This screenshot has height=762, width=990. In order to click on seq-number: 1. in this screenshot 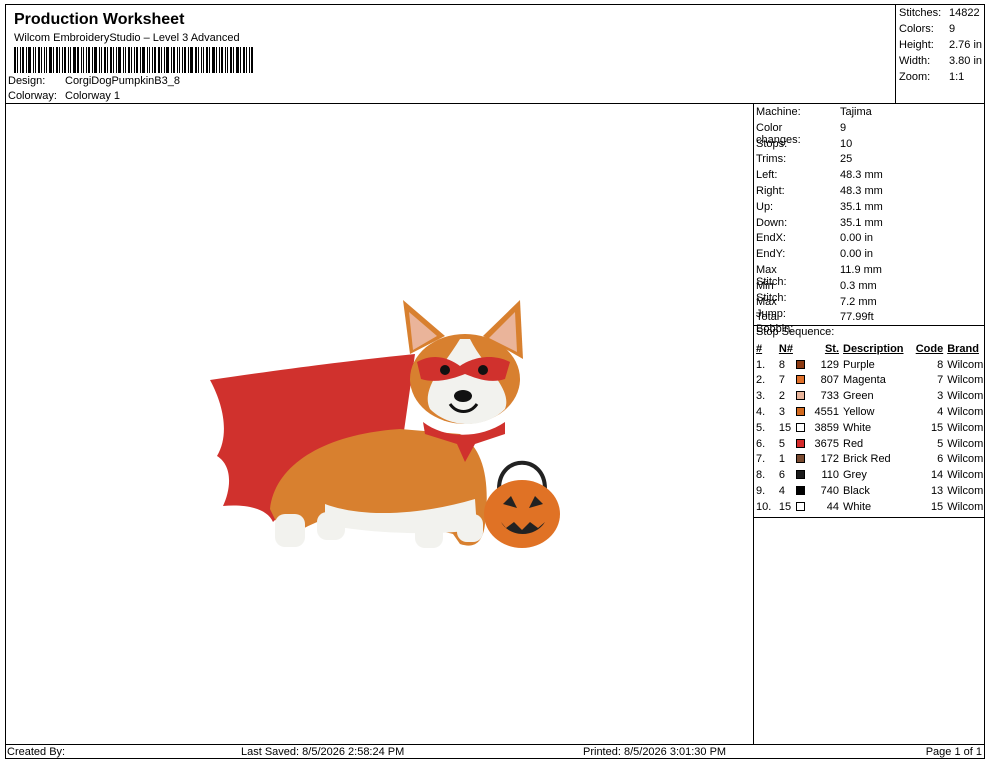, I will do `click(761, 364)`.